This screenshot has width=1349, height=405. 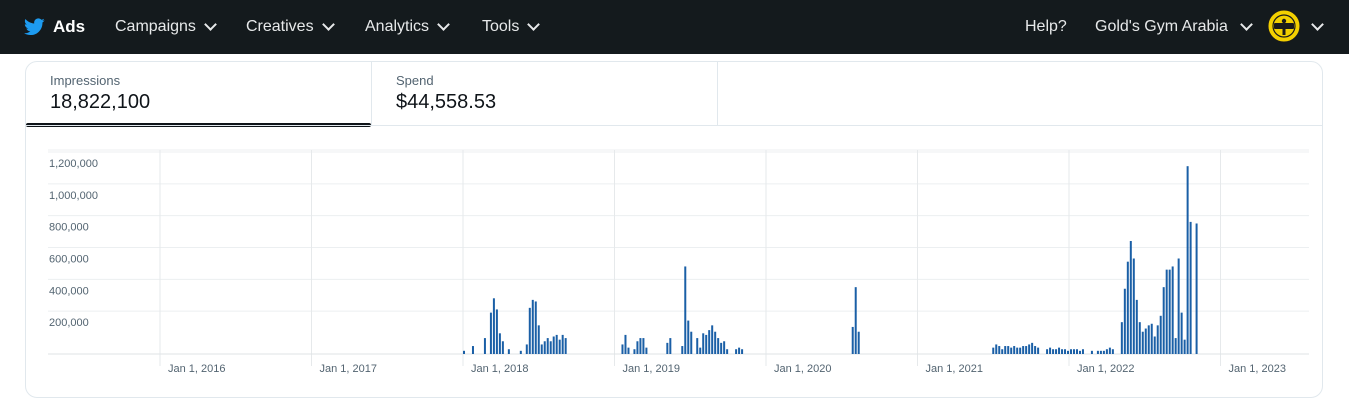 What do you see at coordinates (73, 164) in the screenshot?
I see `y-tick-label: 1,200,000` at bounding box center [73, 164].